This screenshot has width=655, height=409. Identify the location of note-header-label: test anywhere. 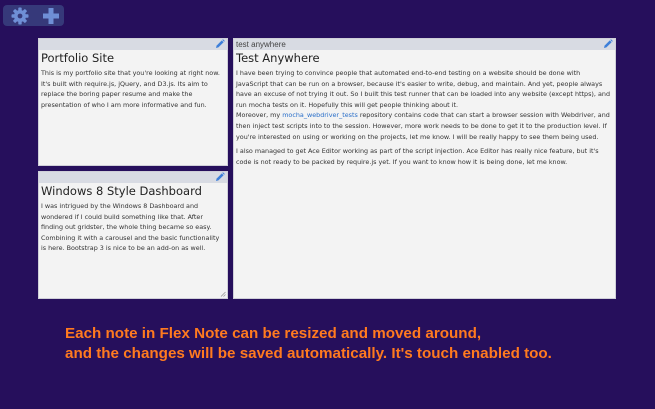
(261, 44).